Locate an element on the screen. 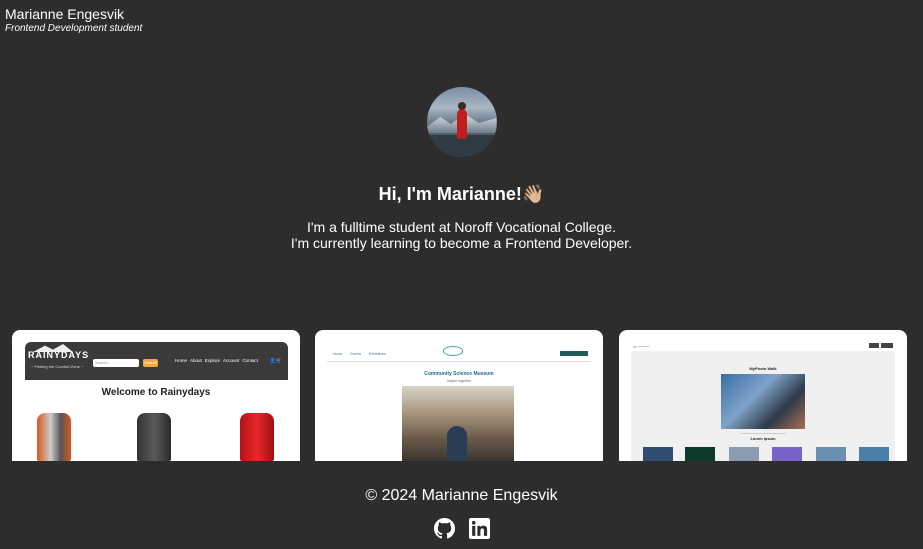 This screenshot has height=549, width=923. github-link is located at coordinates (444, 528).